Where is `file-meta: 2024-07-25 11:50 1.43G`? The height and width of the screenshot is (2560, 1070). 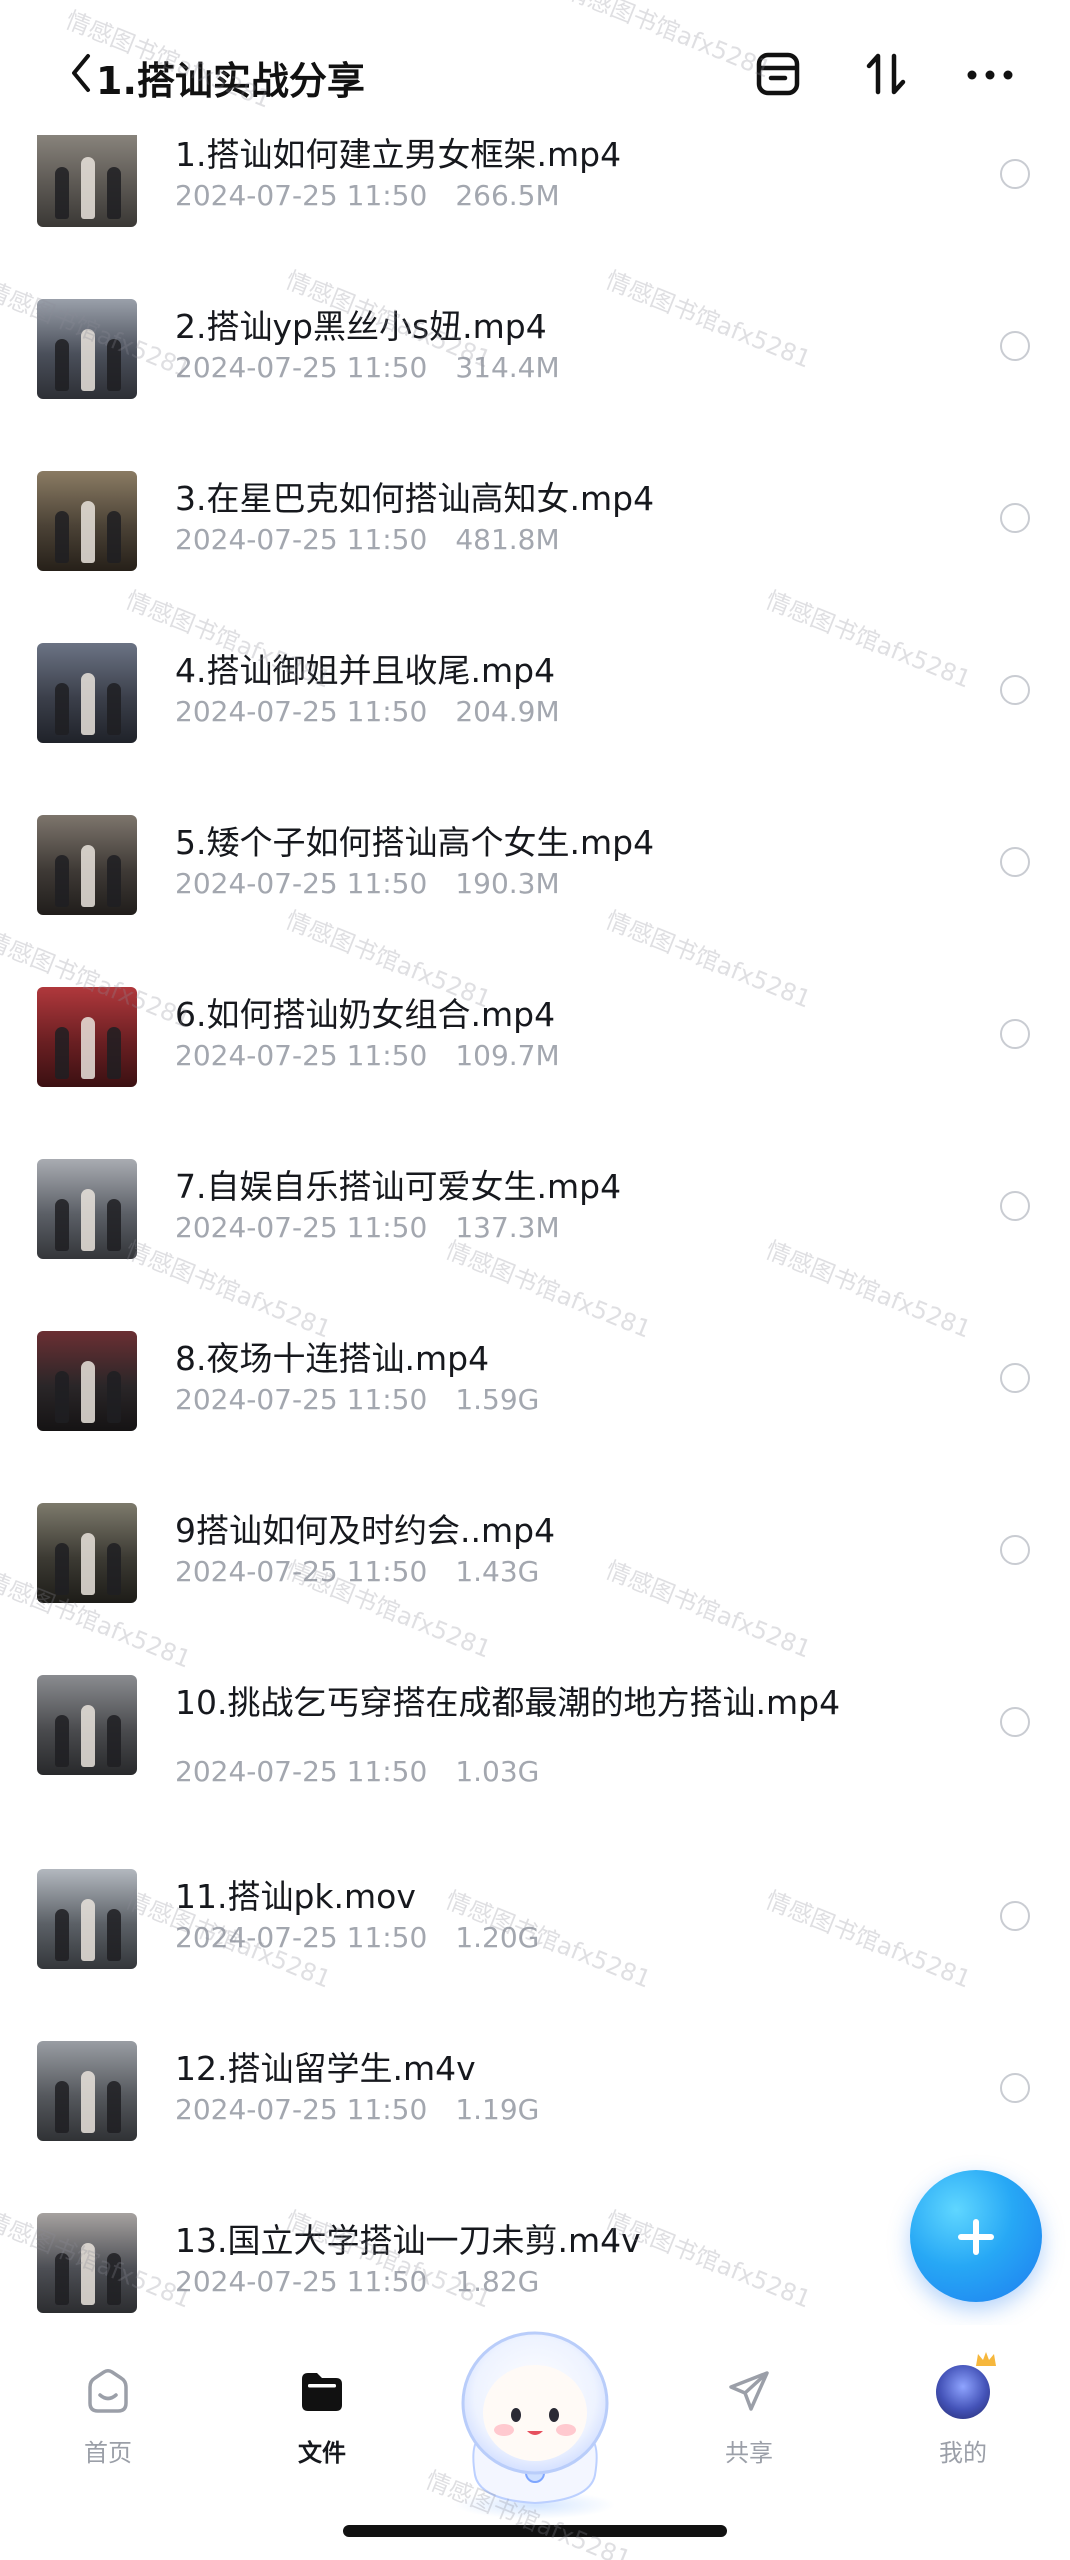
file-meta: 2024-07-25 11:50 1.43G is located at coordinates (357, 1571).